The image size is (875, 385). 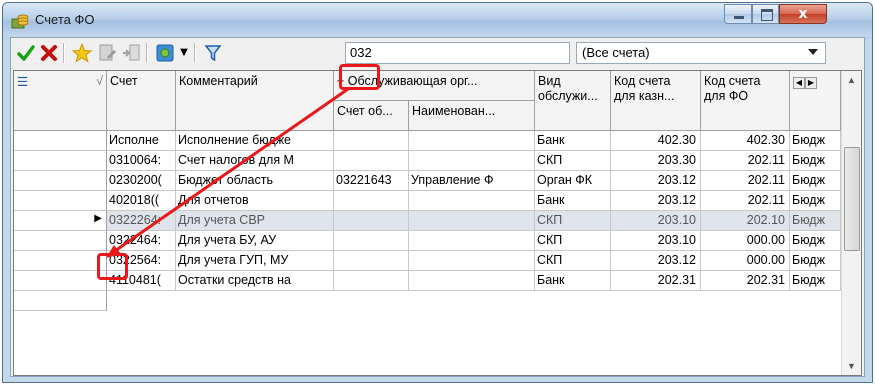 I want to click on grid-cell-comment: Исполнение бюдже, so click(x=255, y=141).